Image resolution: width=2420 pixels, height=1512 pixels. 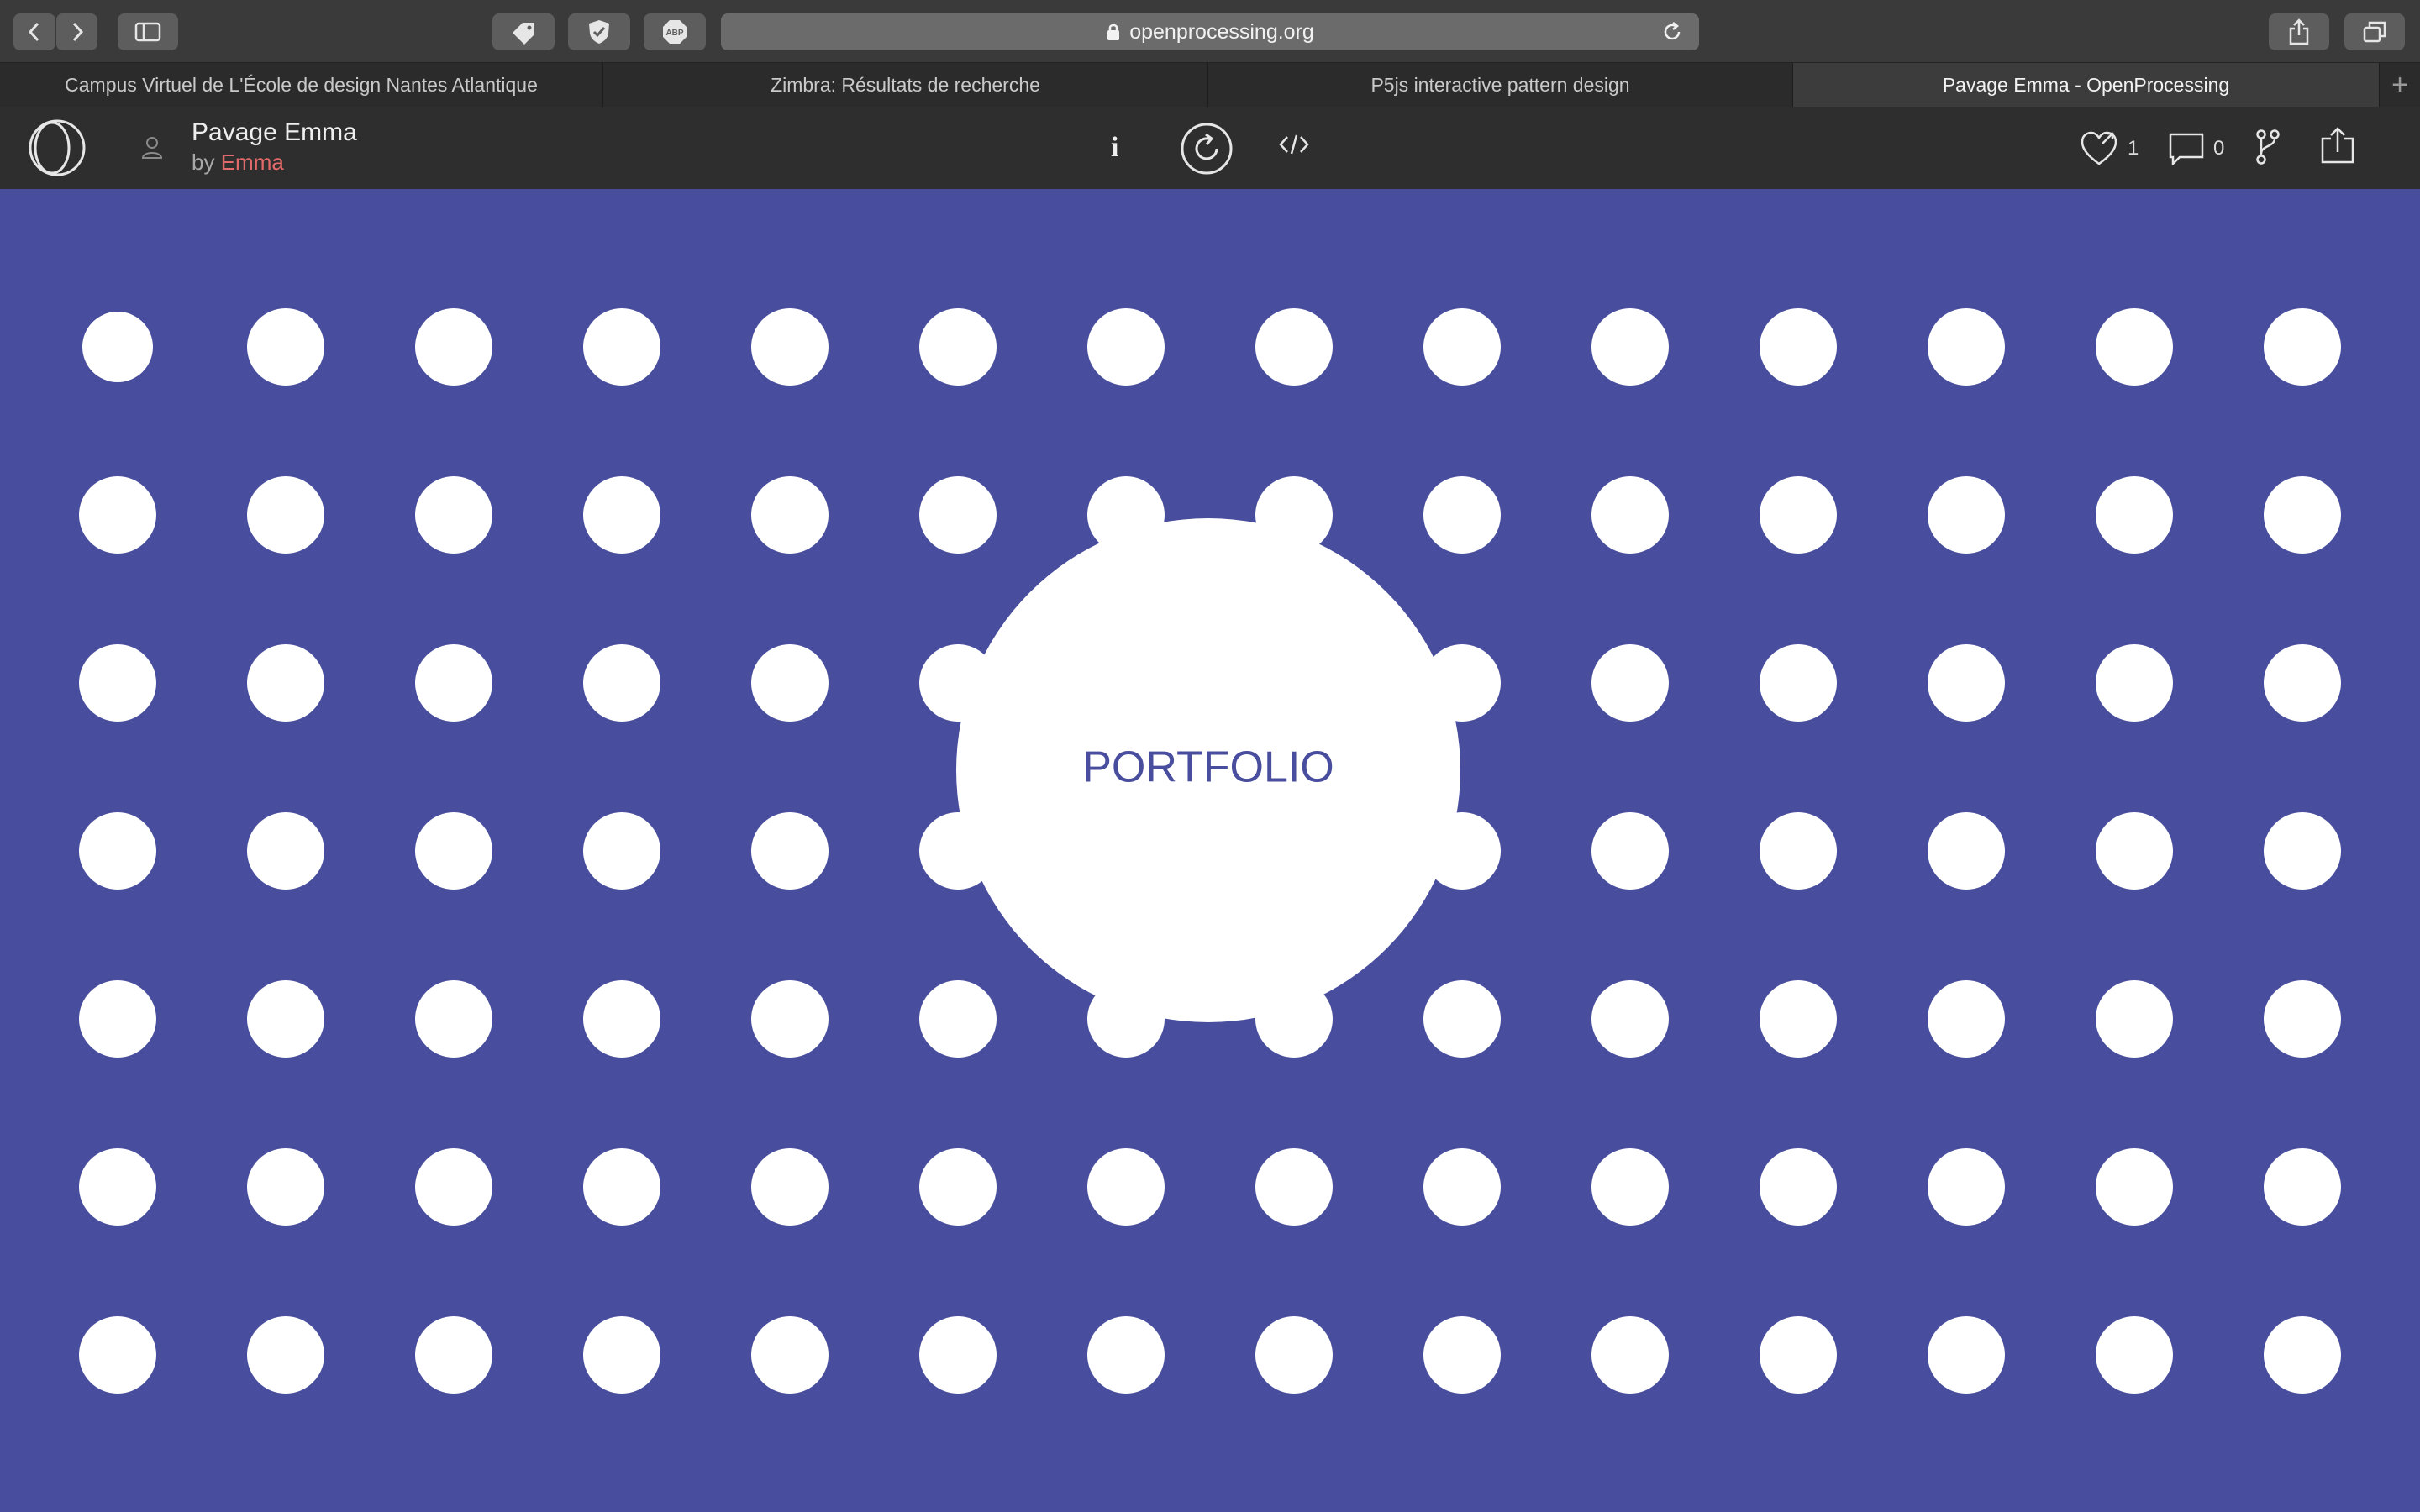 I want to click on restart-button, so click(x=1207, y=151).